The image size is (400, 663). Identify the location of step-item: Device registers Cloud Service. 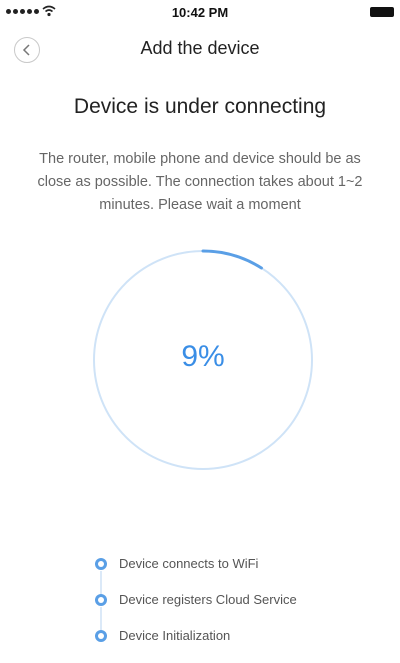
(235, 610).